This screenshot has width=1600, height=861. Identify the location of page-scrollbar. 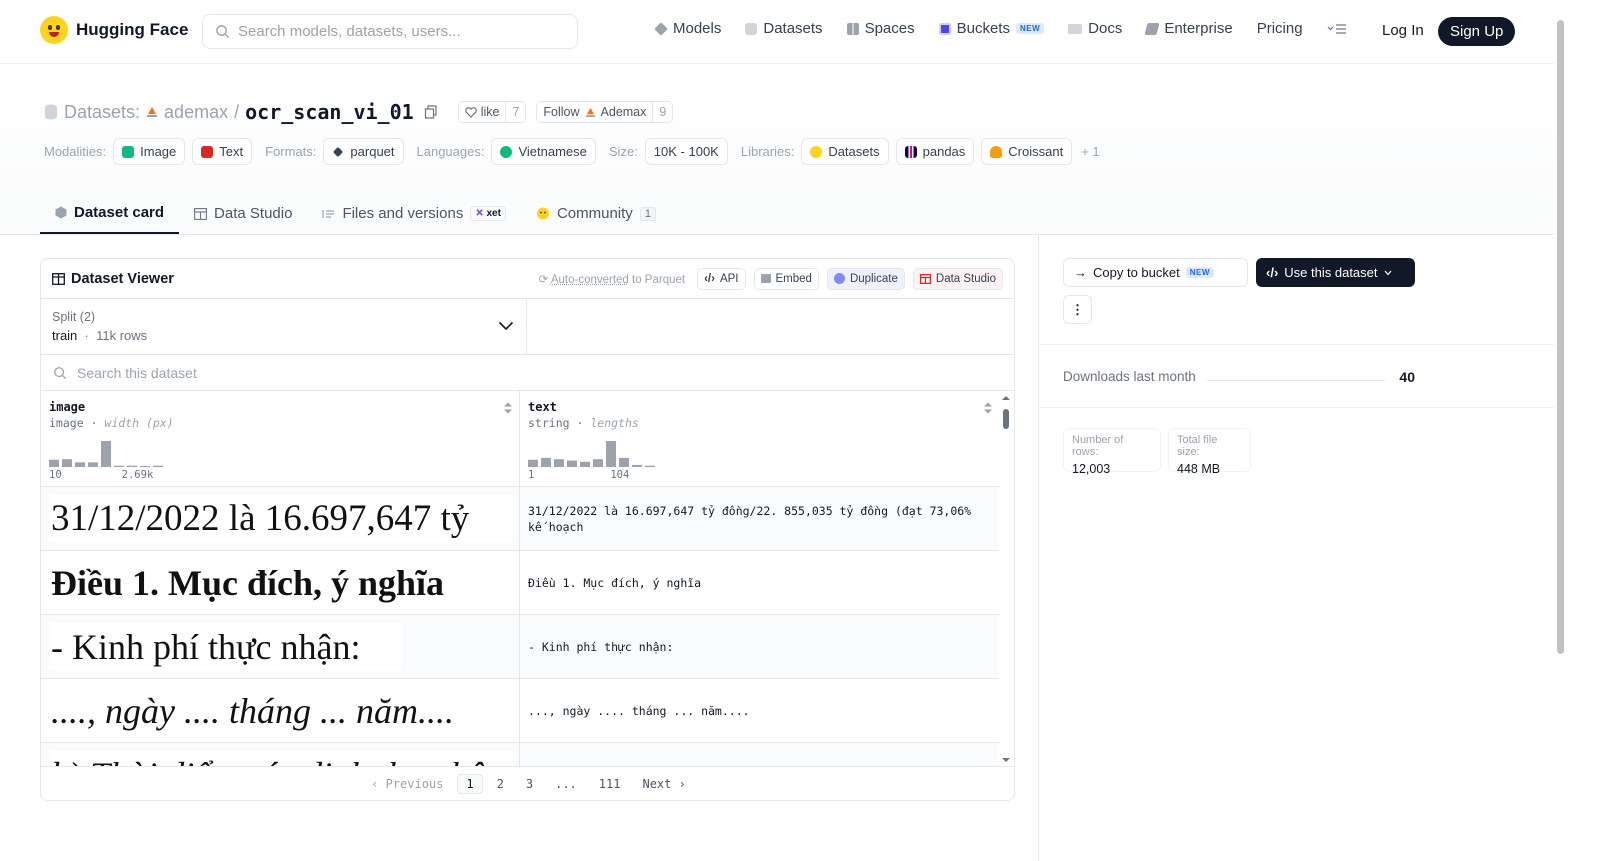
(1561, 430).